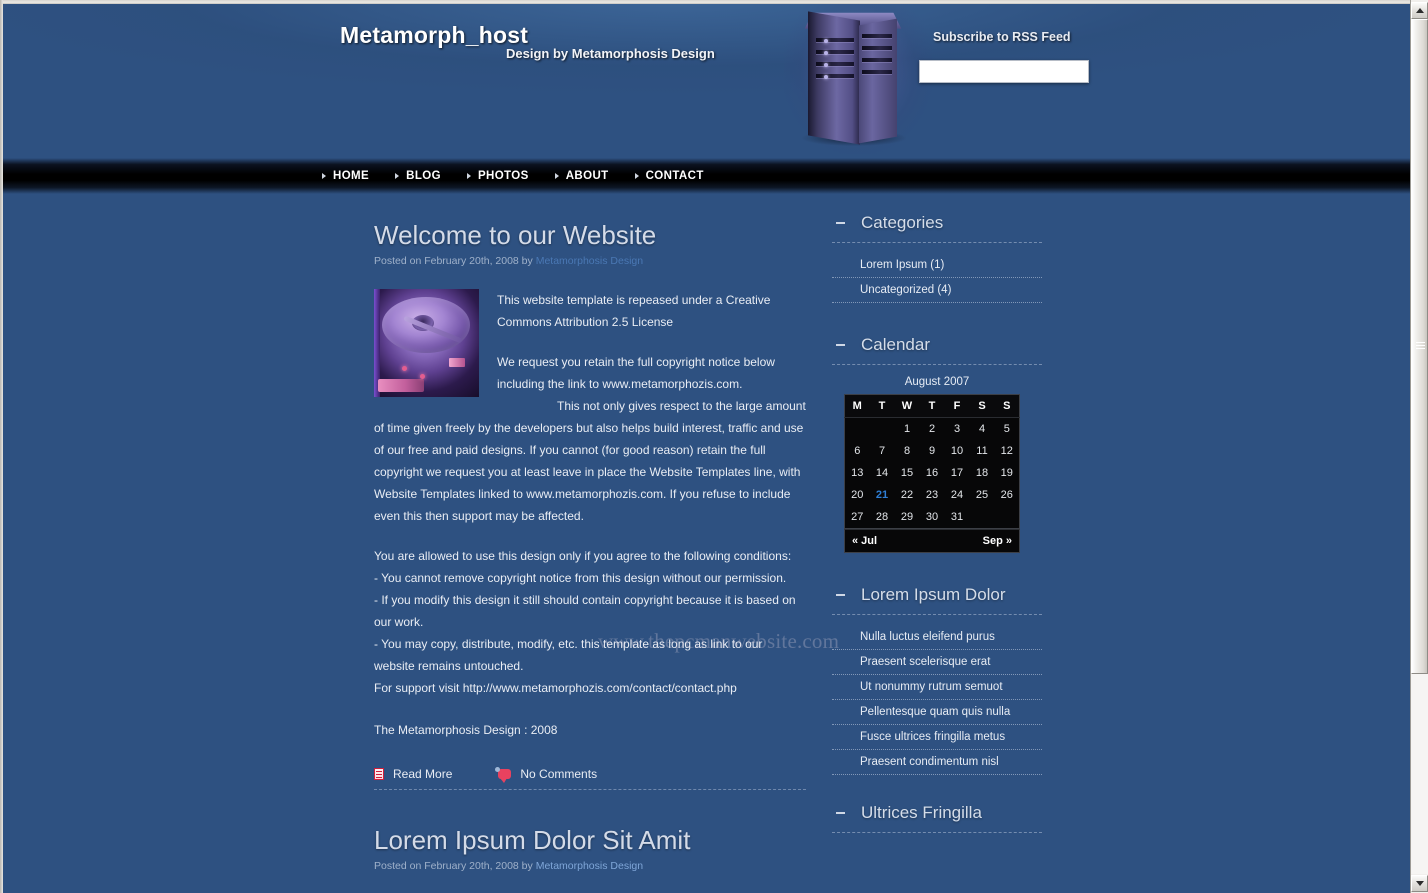 This screenshot has height=893, width=1428. I want to click on thumb-dot, so click(404, 368).